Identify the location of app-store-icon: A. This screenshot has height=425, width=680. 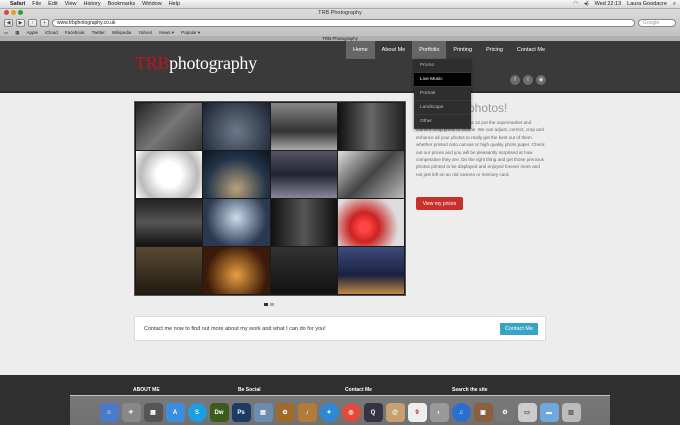
(175, 412).